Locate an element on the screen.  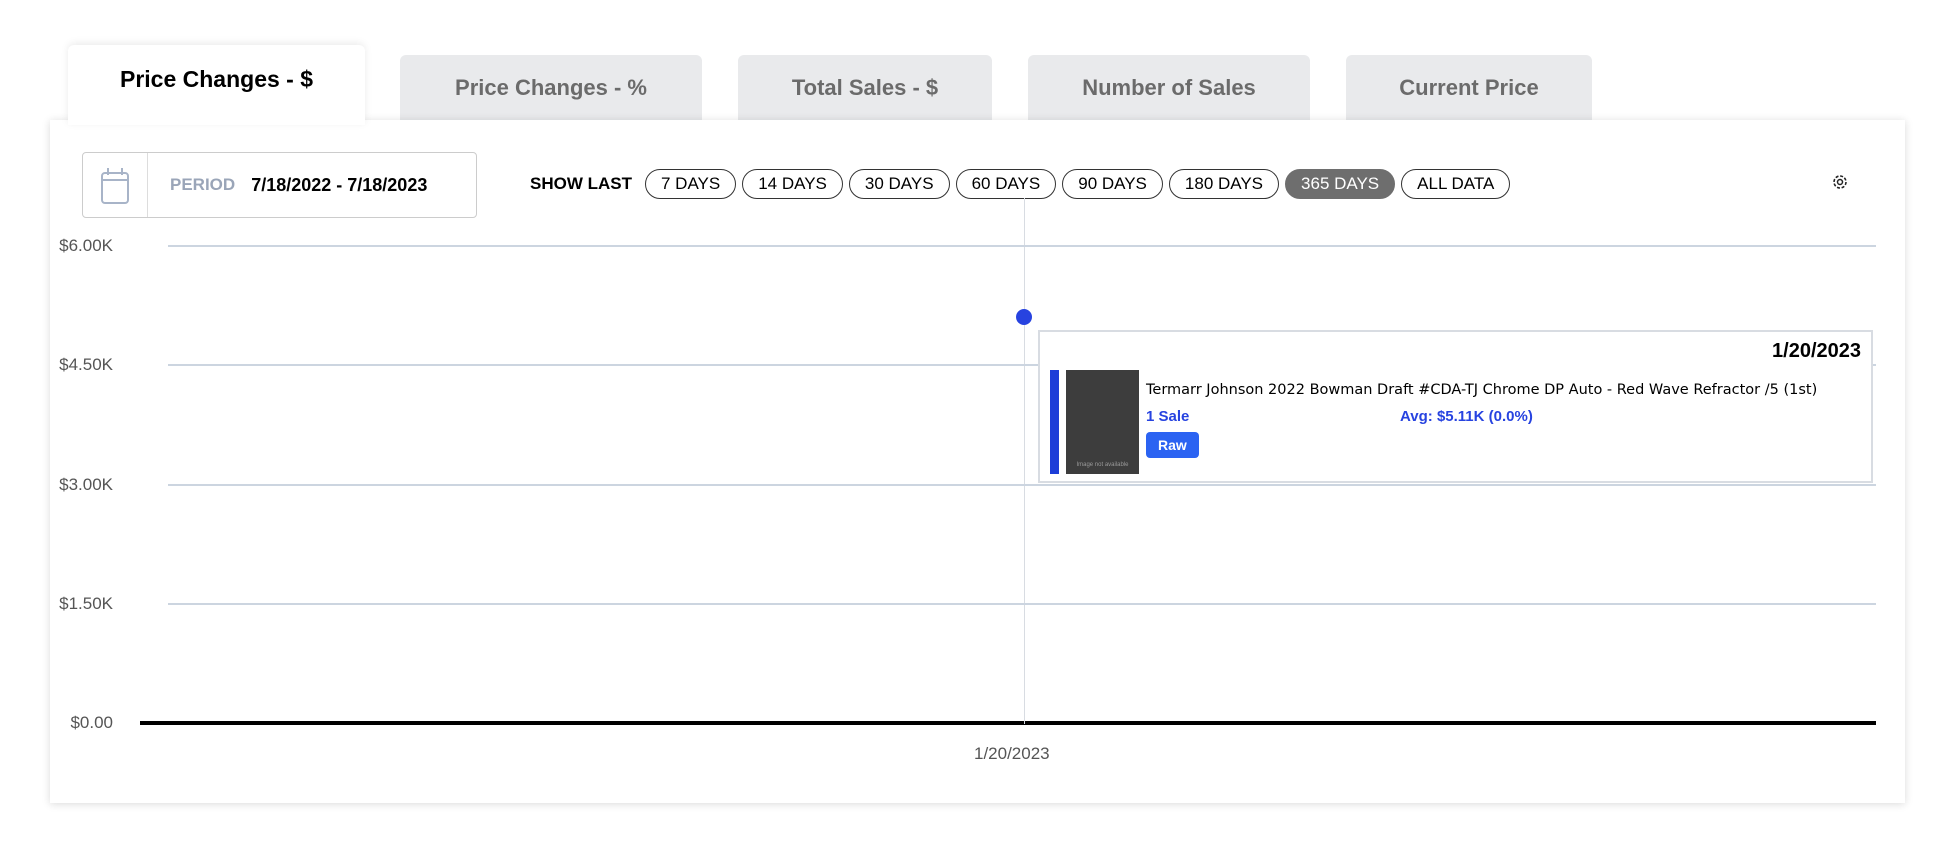
zero-axis-line is located at coordinates (1008, 723).